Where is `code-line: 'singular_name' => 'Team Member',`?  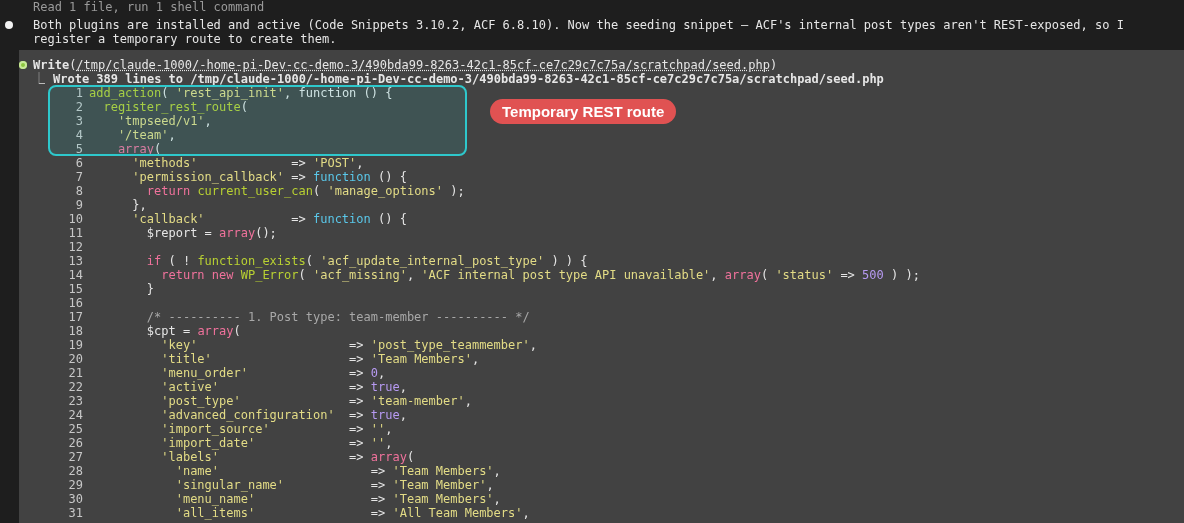
code-line: 'singular_name' => 'Team Member', is located at coordinates (334, 485).